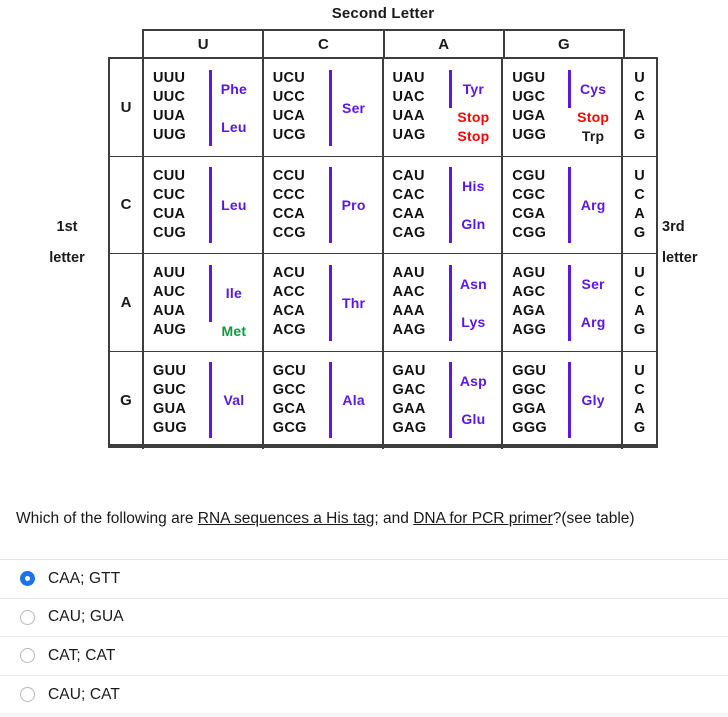 The height and width of the screenshot is (717, 728). I want to click on codon: CGC, so click(529, 194).